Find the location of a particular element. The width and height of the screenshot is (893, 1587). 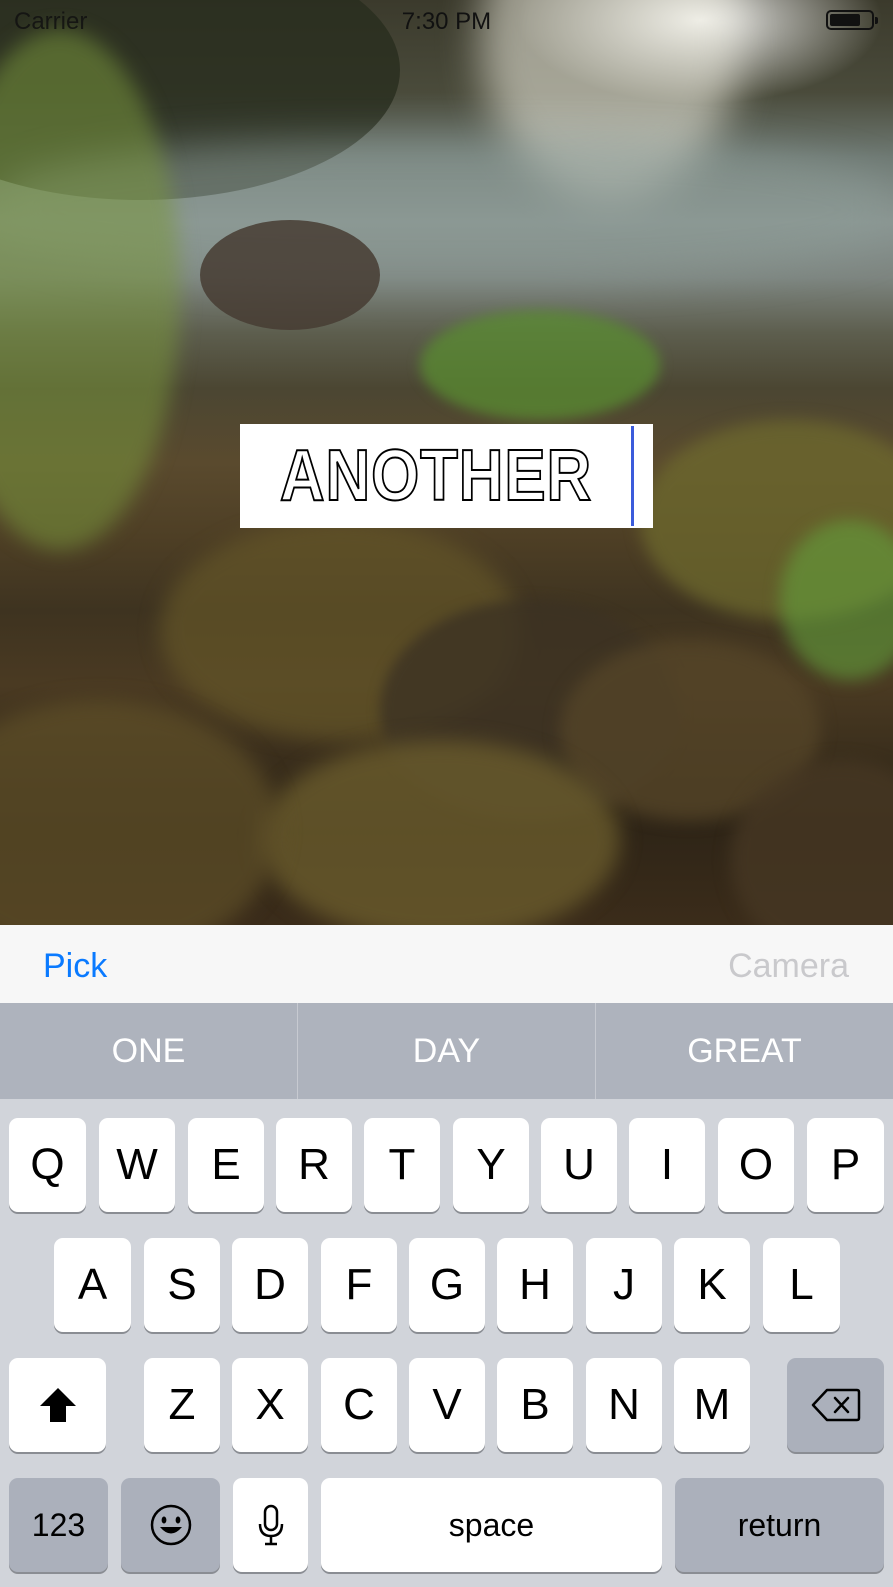

key-w: W is located at coordinates (137, 1165).